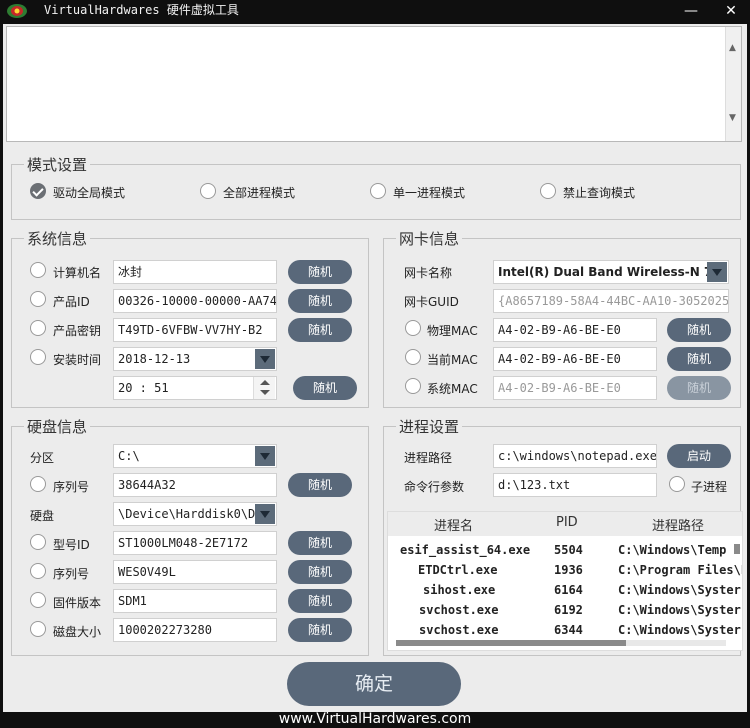 This screenshot has height=728, width=750. What do you see at coordinates (568, 590) in the screenshot?
I see `process-pid: 6164` at bounding box center [568, 590].